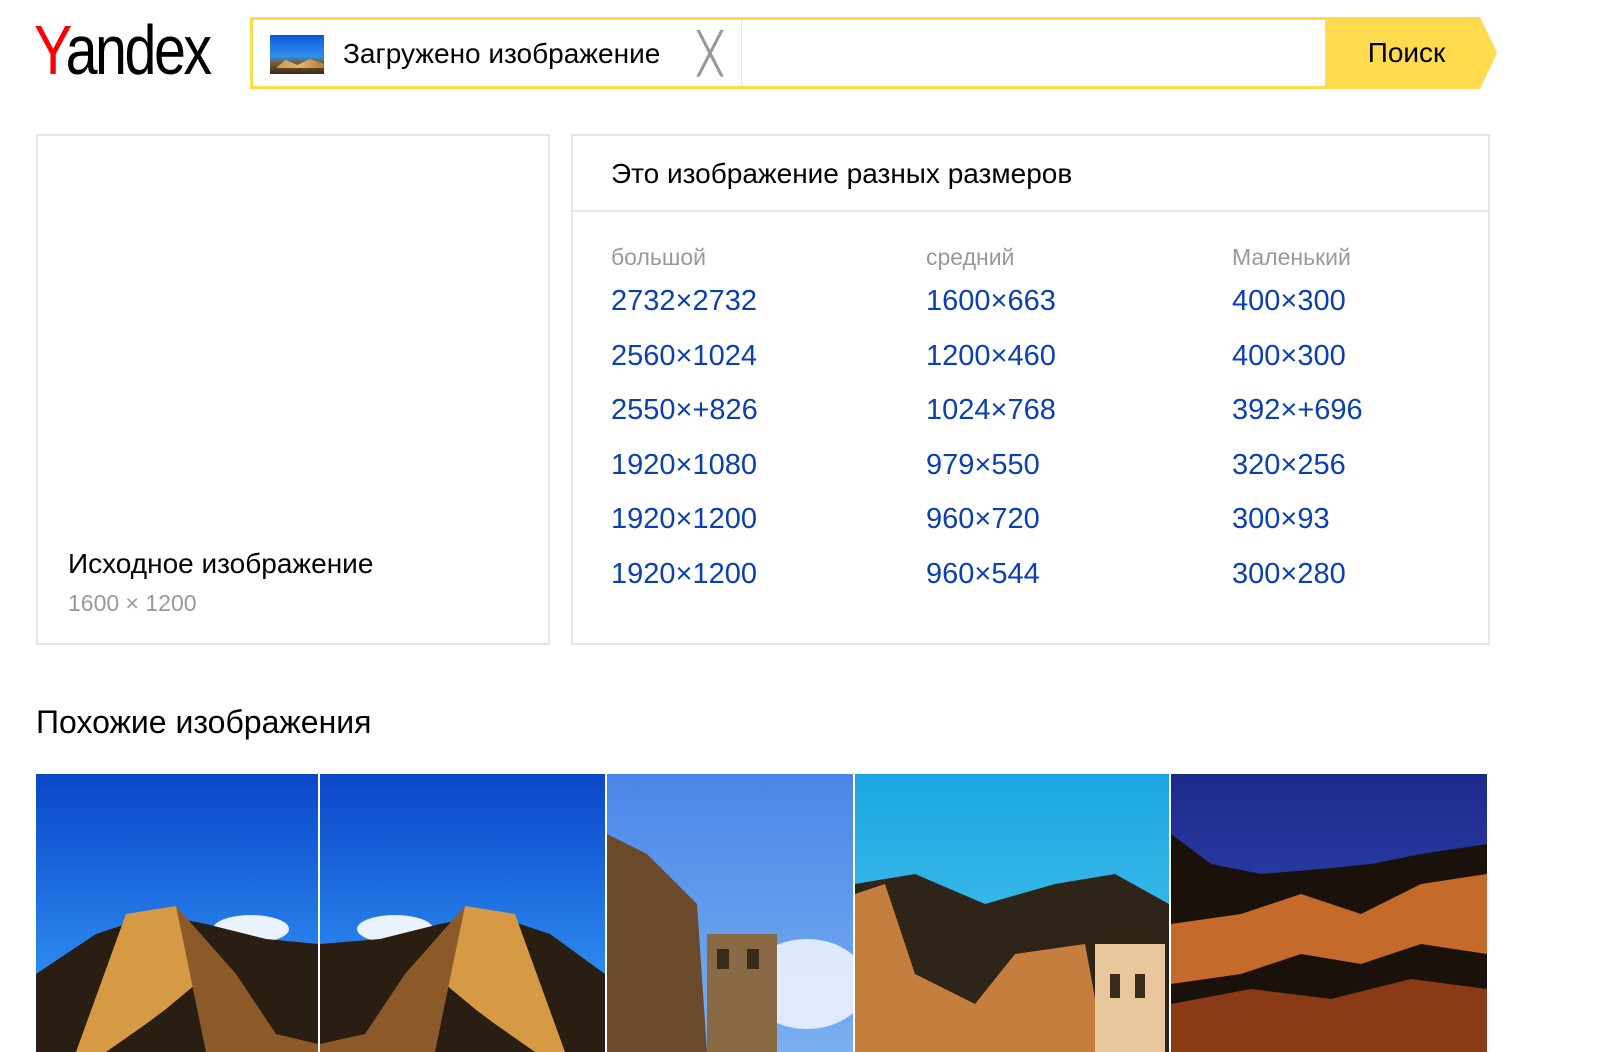 Image resolution: width=1606 pixels, height=1052 pixels. I want to click on uploaded-image-chip: Загружено изображение ╳, so click(497, 53).